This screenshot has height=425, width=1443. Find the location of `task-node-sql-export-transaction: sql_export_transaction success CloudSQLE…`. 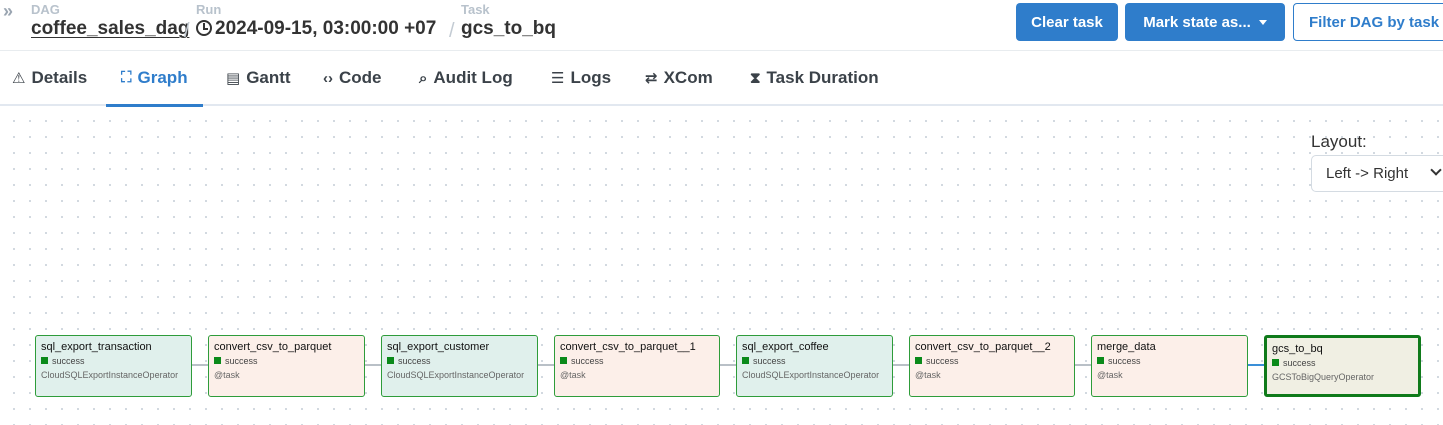

task-node-sql-export-transaction: sql_export_transaction success CloudSQLE… is located at coordinates (113, 366).